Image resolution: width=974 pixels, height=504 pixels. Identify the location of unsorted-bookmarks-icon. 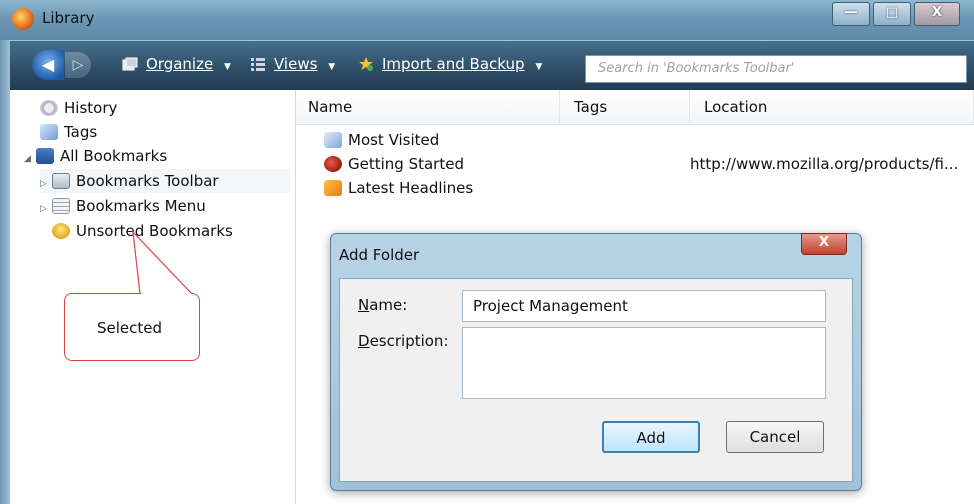
(61, 231).